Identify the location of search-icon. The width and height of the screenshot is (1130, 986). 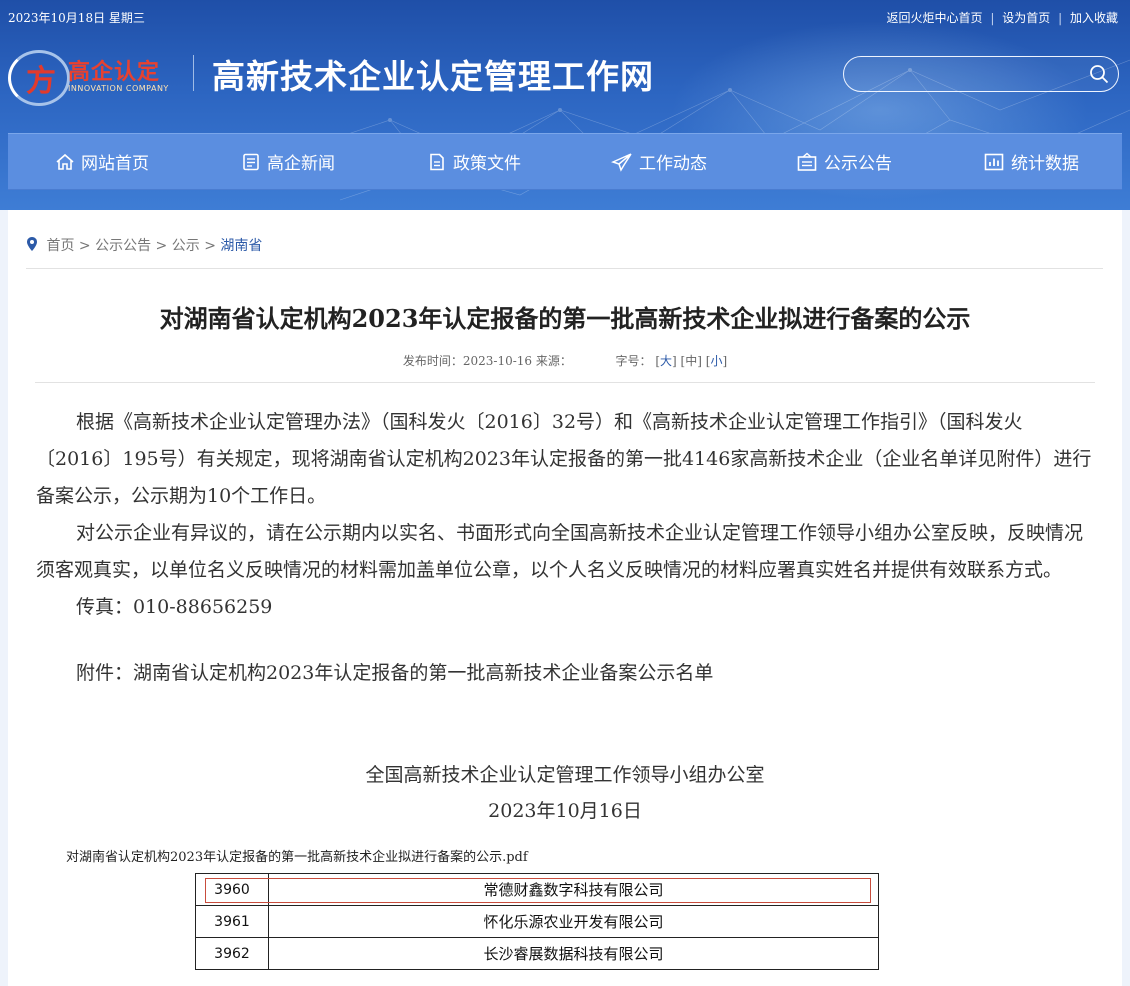
(1099, 74).